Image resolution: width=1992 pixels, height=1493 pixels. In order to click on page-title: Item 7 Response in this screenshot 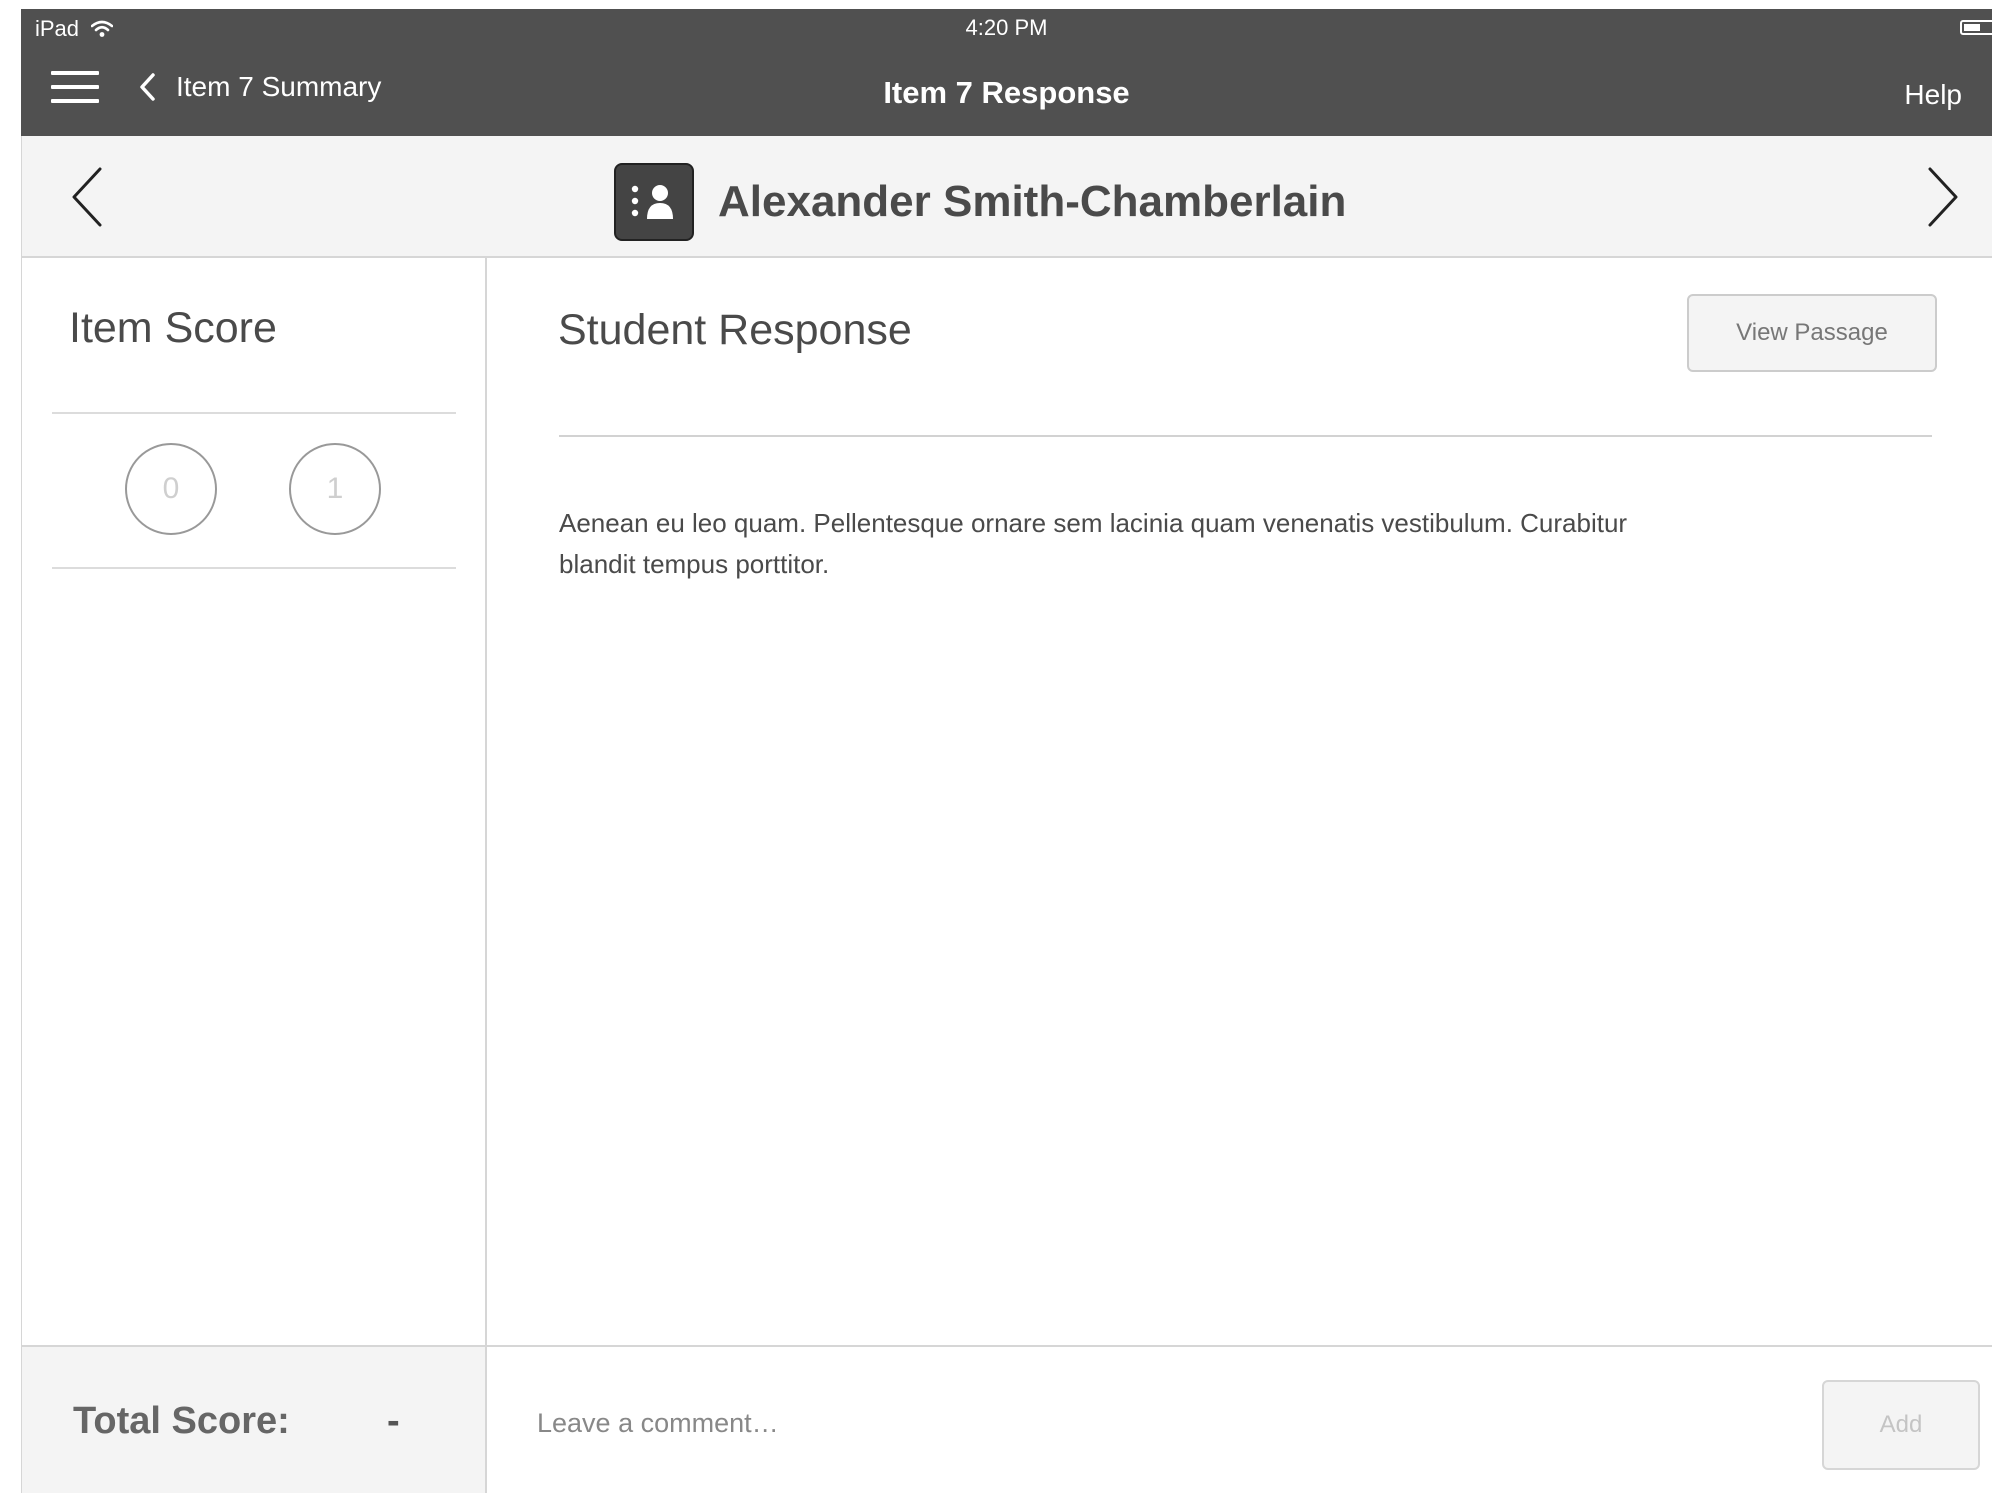, I will do `click(1006, 92)`.